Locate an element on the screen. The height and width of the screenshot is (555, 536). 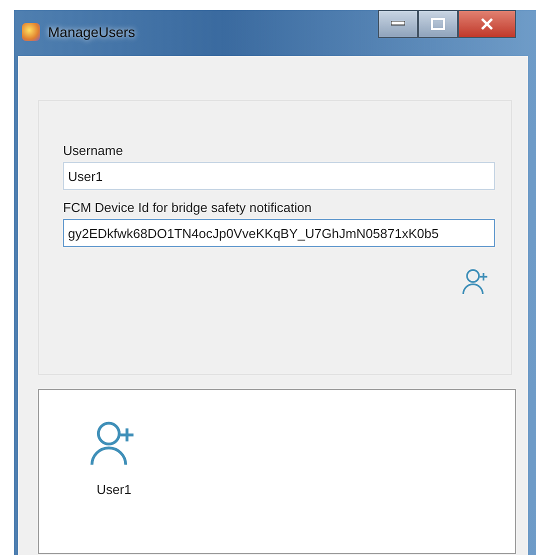
input-field: User1 is located at coordinates (279, 176).